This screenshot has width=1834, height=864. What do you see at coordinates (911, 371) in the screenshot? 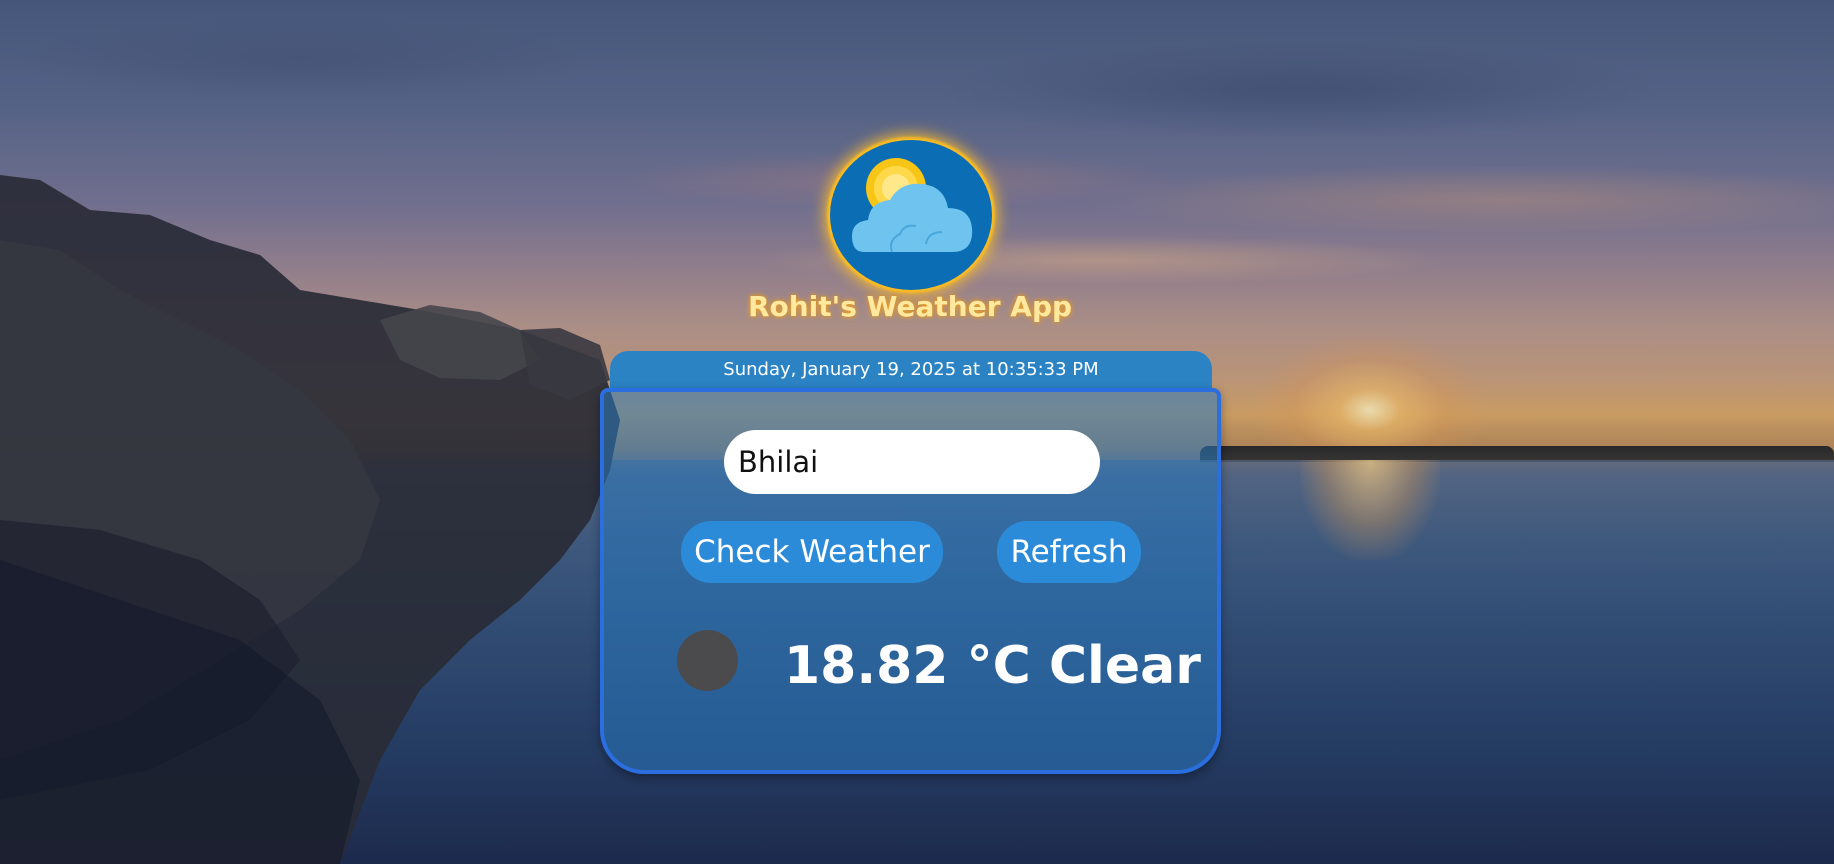
I see `current-datetime: Sunday, January 19, 2025 at 10:35:33 PM` at bounding box center [911, 371].